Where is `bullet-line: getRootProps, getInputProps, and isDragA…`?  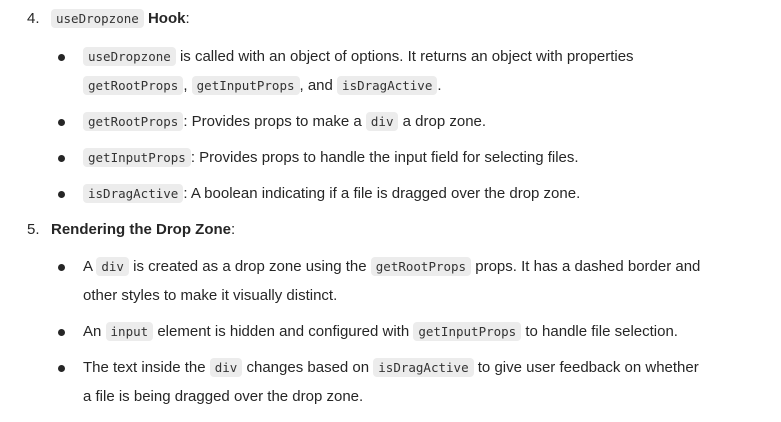 bullet-line: getRootProps, getInputProps, and isDragA… is located at coordinates (262, 86).